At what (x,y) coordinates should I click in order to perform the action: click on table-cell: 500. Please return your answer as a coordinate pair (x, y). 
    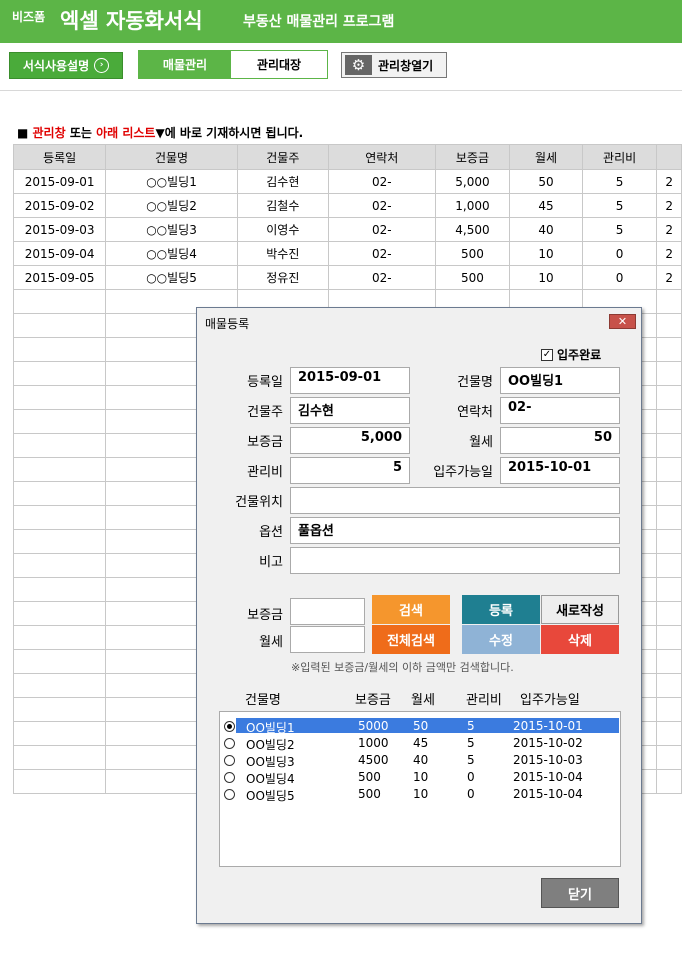
    Looking at the image, I should click on (472, 253).